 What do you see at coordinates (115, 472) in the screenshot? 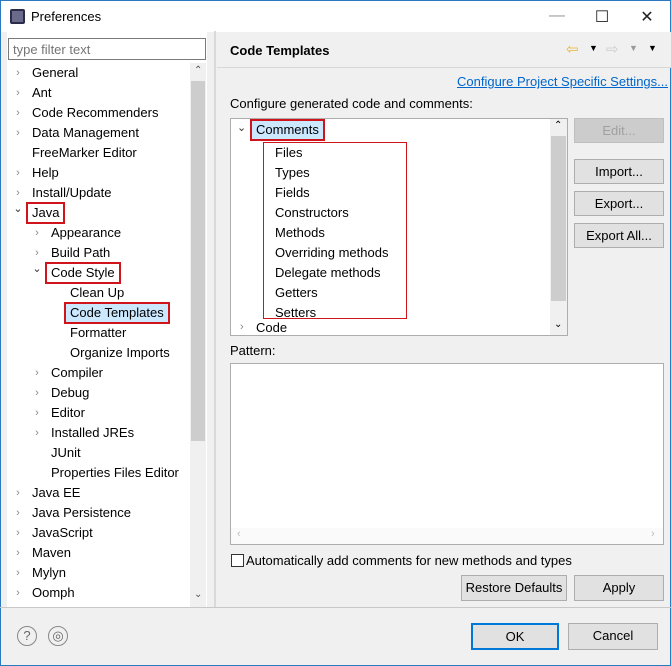
I see `tree-item-label: Properties Files Editor` at bounding box center [115, 472].